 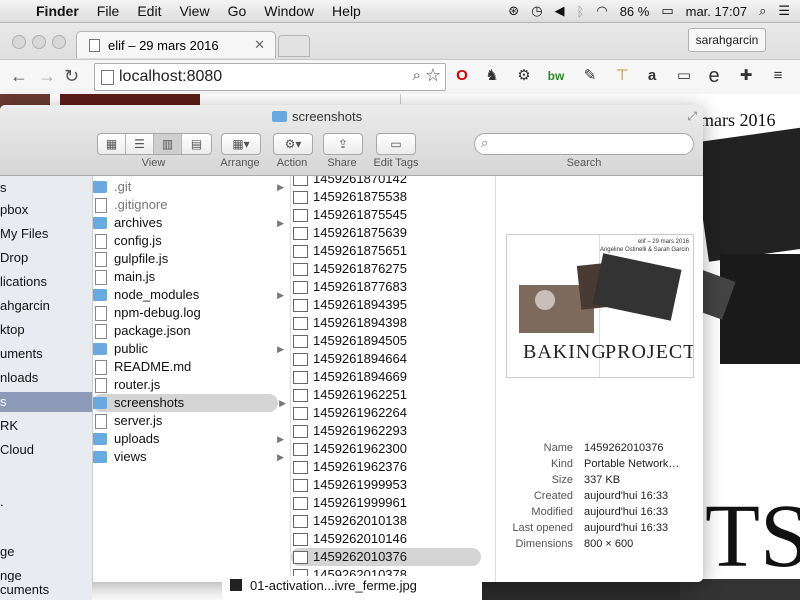 What do you see at coordinates (140, 144) in the screenshot?
I see `list-view-button: ☰` at bounding box center [140, 144].